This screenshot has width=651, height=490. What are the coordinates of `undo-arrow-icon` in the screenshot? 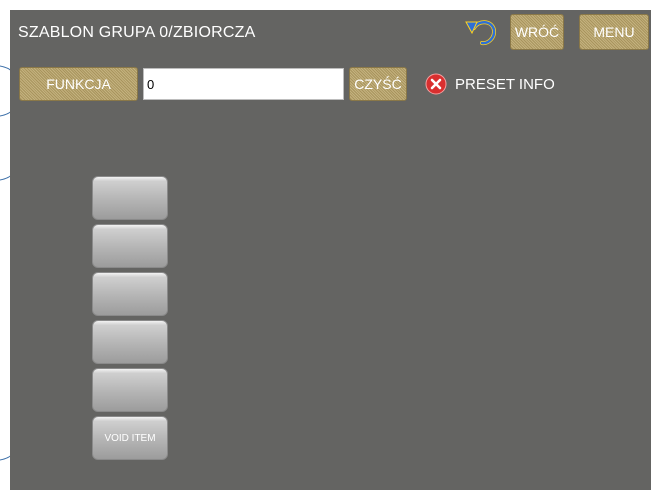 It's located at (481, 32).